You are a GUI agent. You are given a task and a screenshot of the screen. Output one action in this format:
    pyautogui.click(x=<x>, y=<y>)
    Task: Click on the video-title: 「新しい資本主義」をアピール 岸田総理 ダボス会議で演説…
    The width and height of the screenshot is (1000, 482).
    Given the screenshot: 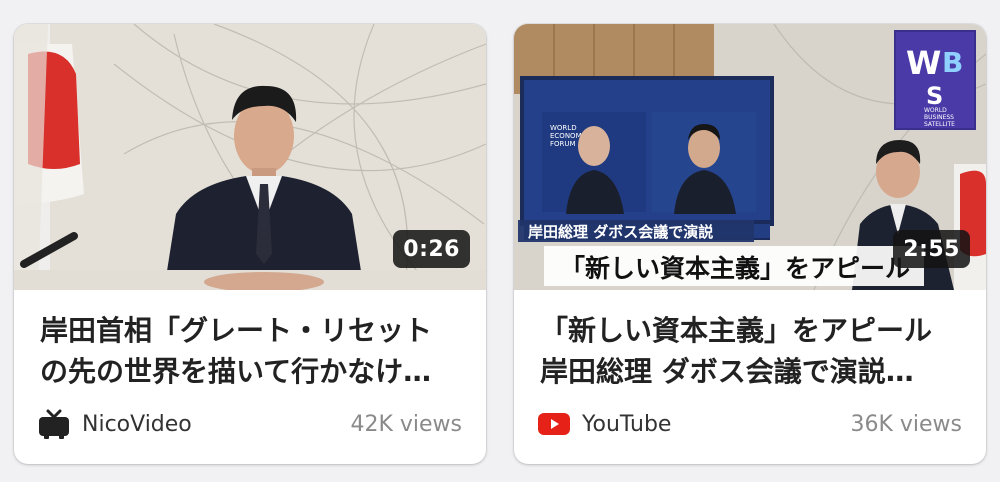 What is the action you would take?
    pyautogui.click(x=752, y=351)
    